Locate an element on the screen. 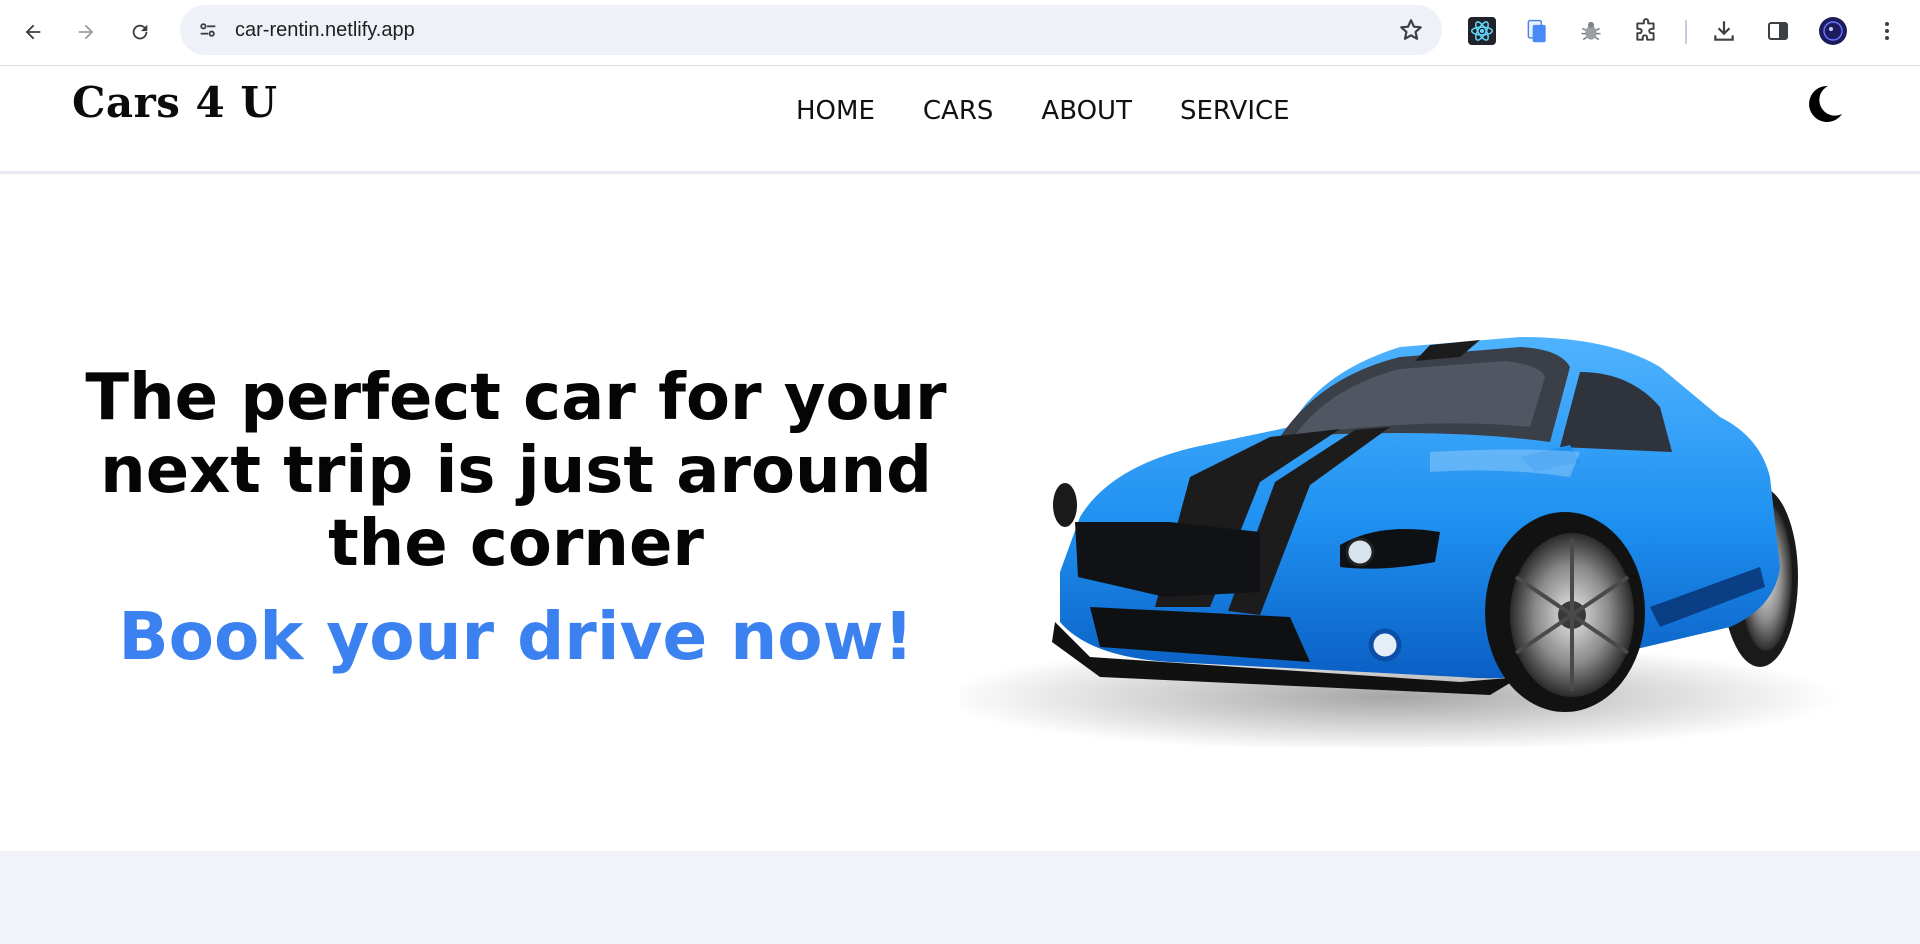  nav-home-link: HOME is located at coordinates (835, 111).